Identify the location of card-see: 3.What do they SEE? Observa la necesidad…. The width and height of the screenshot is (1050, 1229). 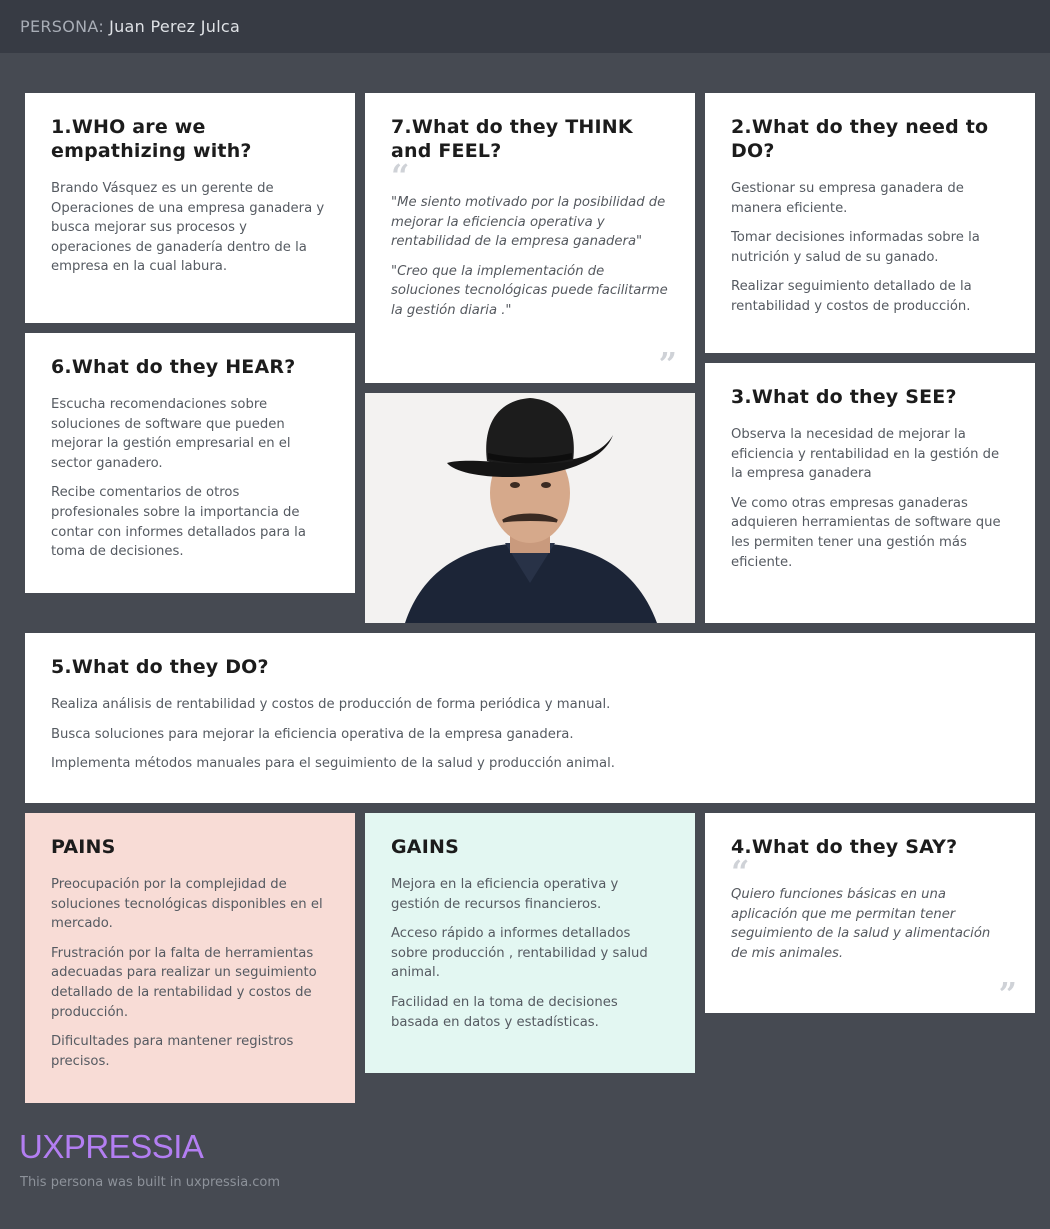
(870, 493).